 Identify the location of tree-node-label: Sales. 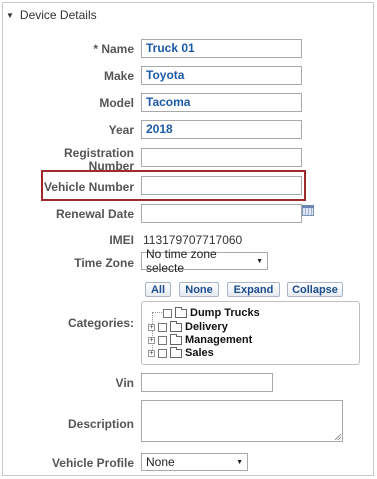
(199, 353).